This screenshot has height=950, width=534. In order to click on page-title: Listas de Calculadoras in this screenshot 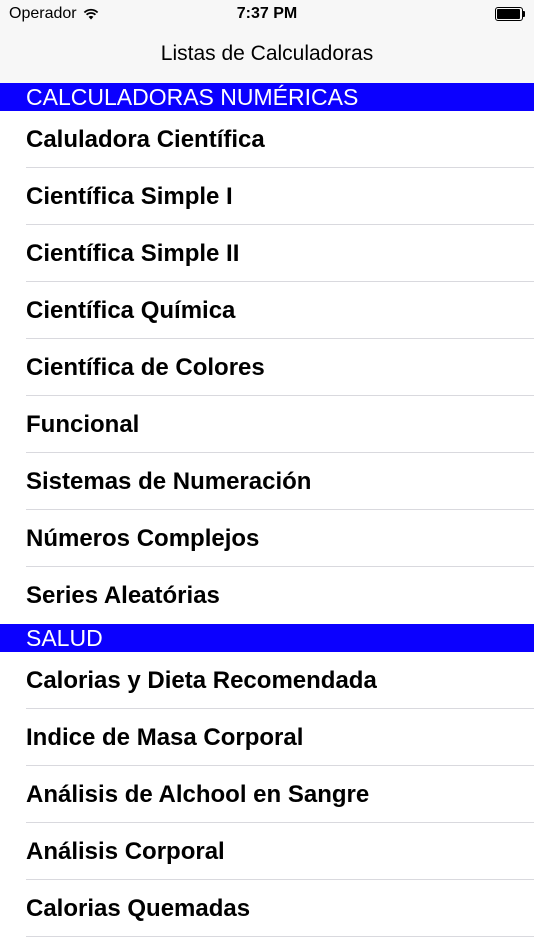, I will do `click(267, 53)`.